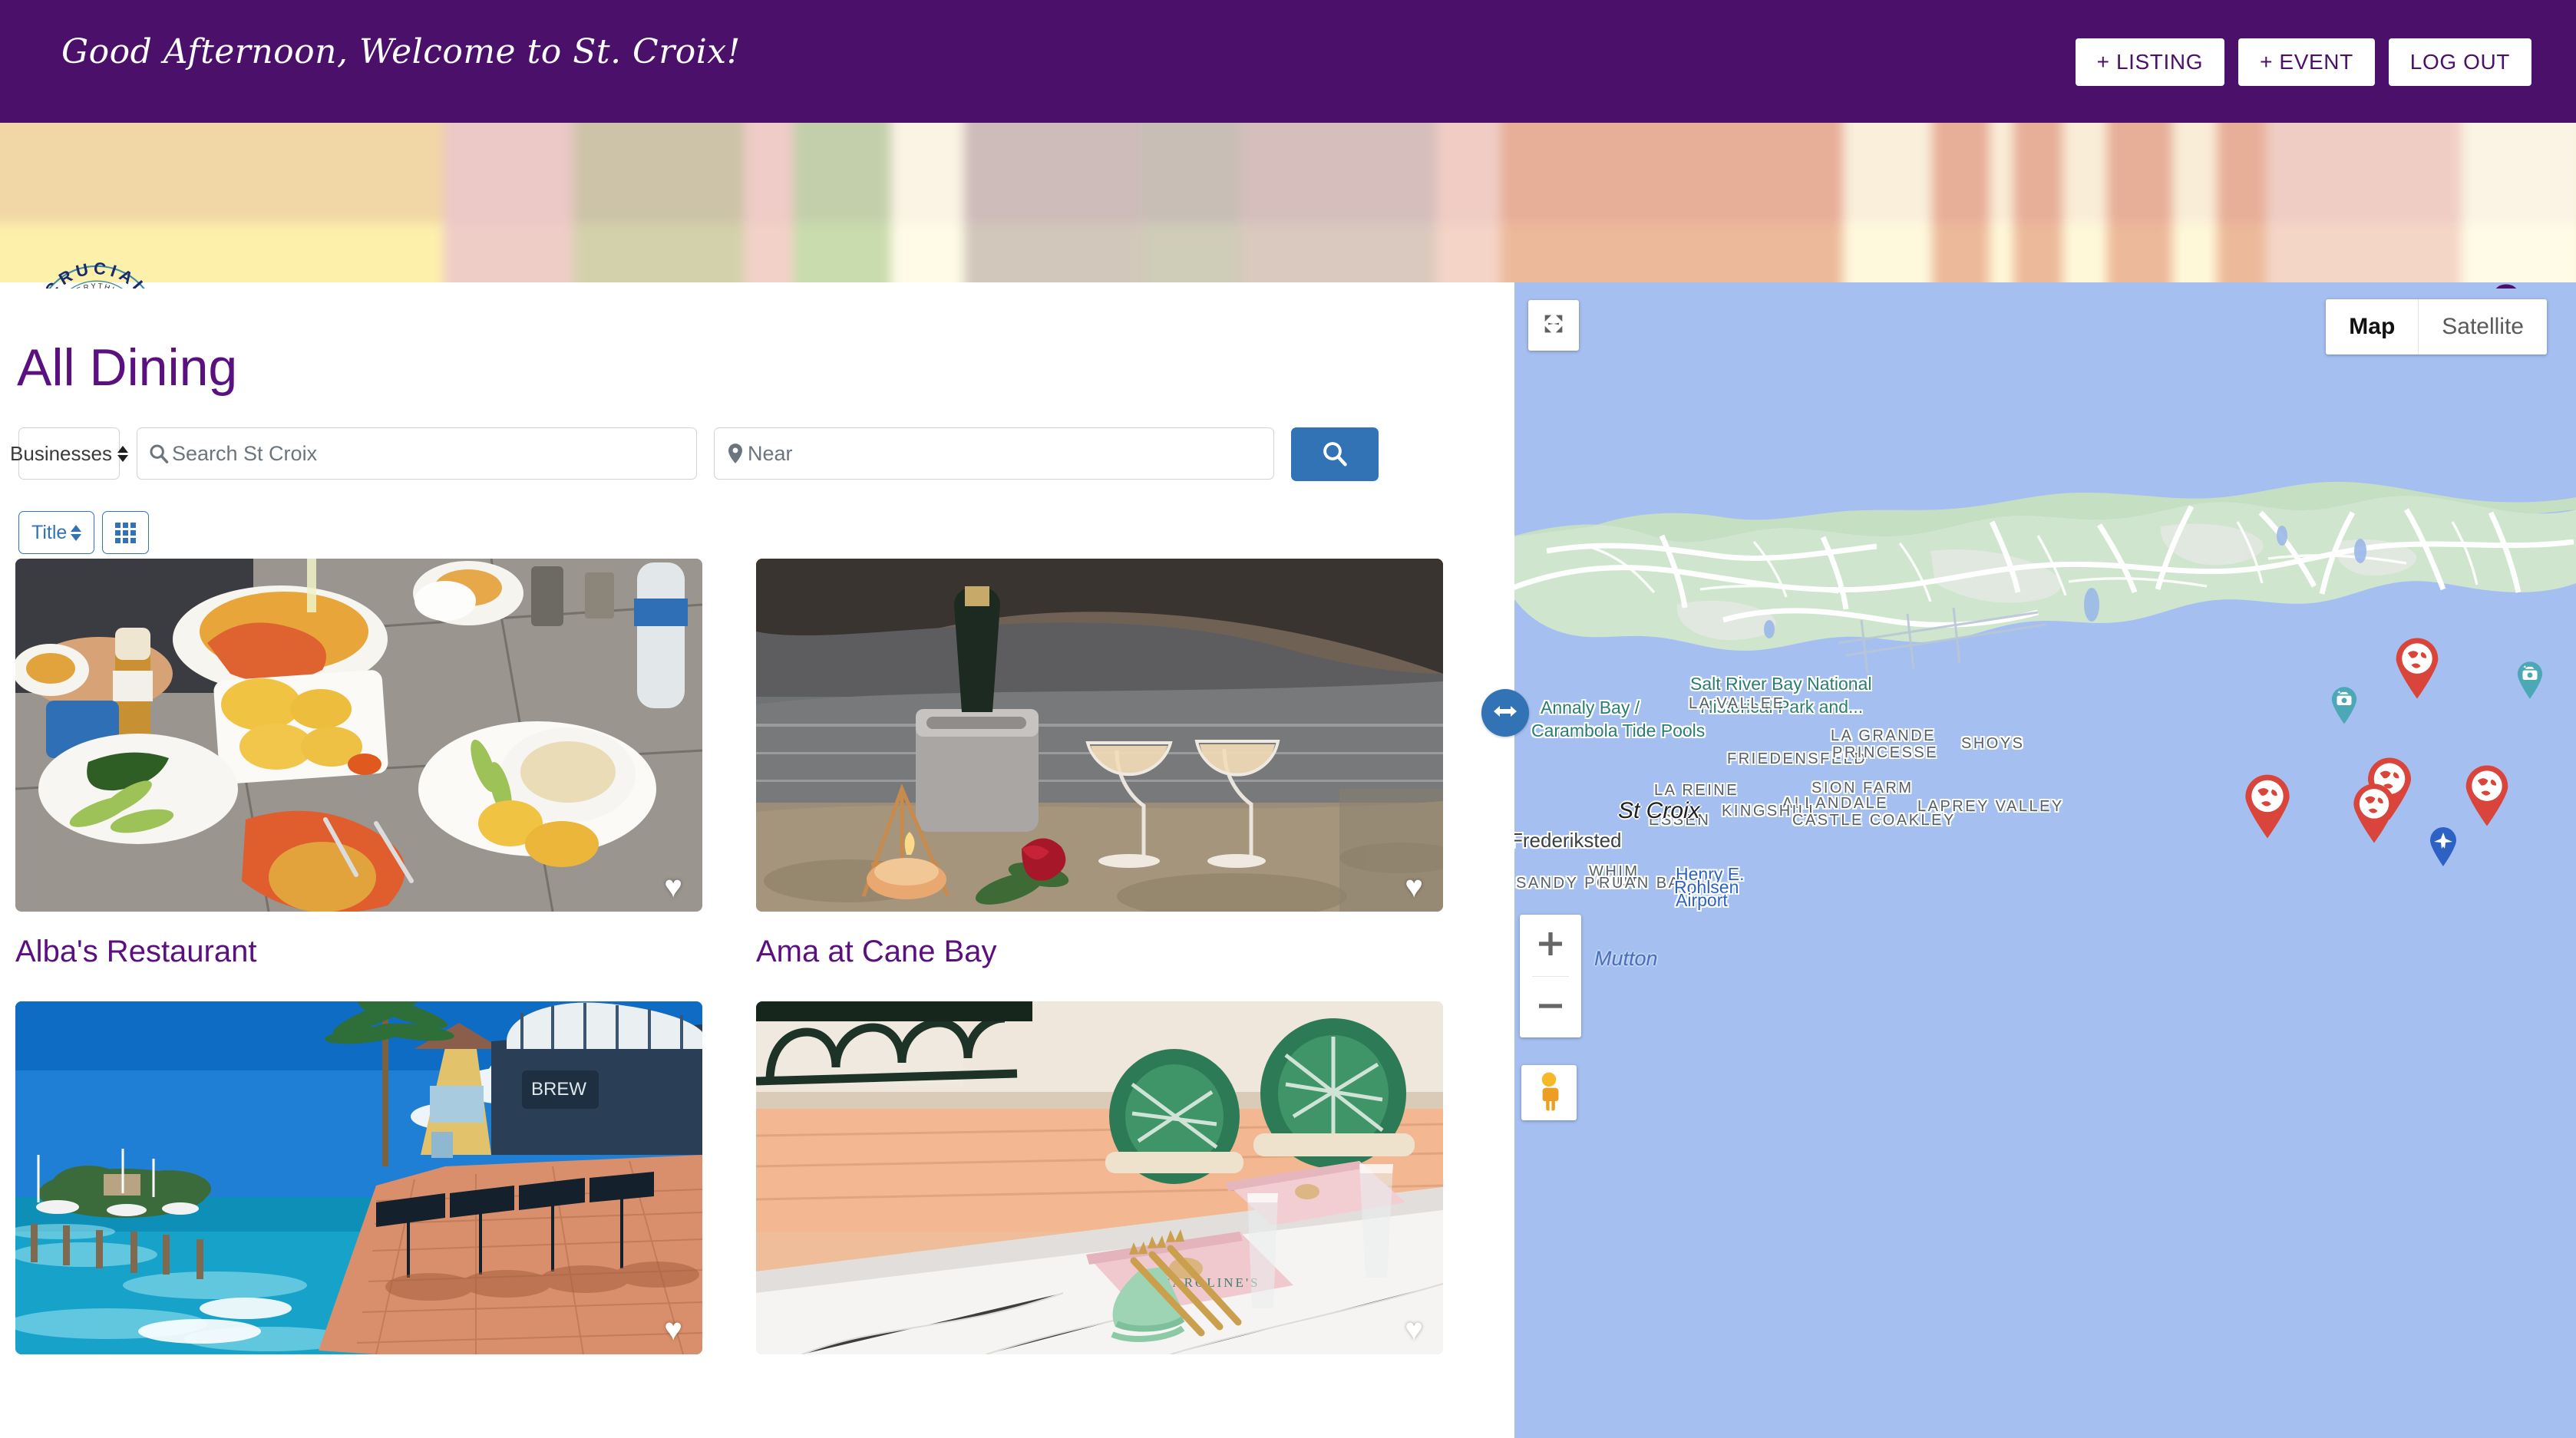 Image resolution: width=2576 pixels, height=1438 pixels. I want to click on svg-text: BREW, so click(558, 1089).